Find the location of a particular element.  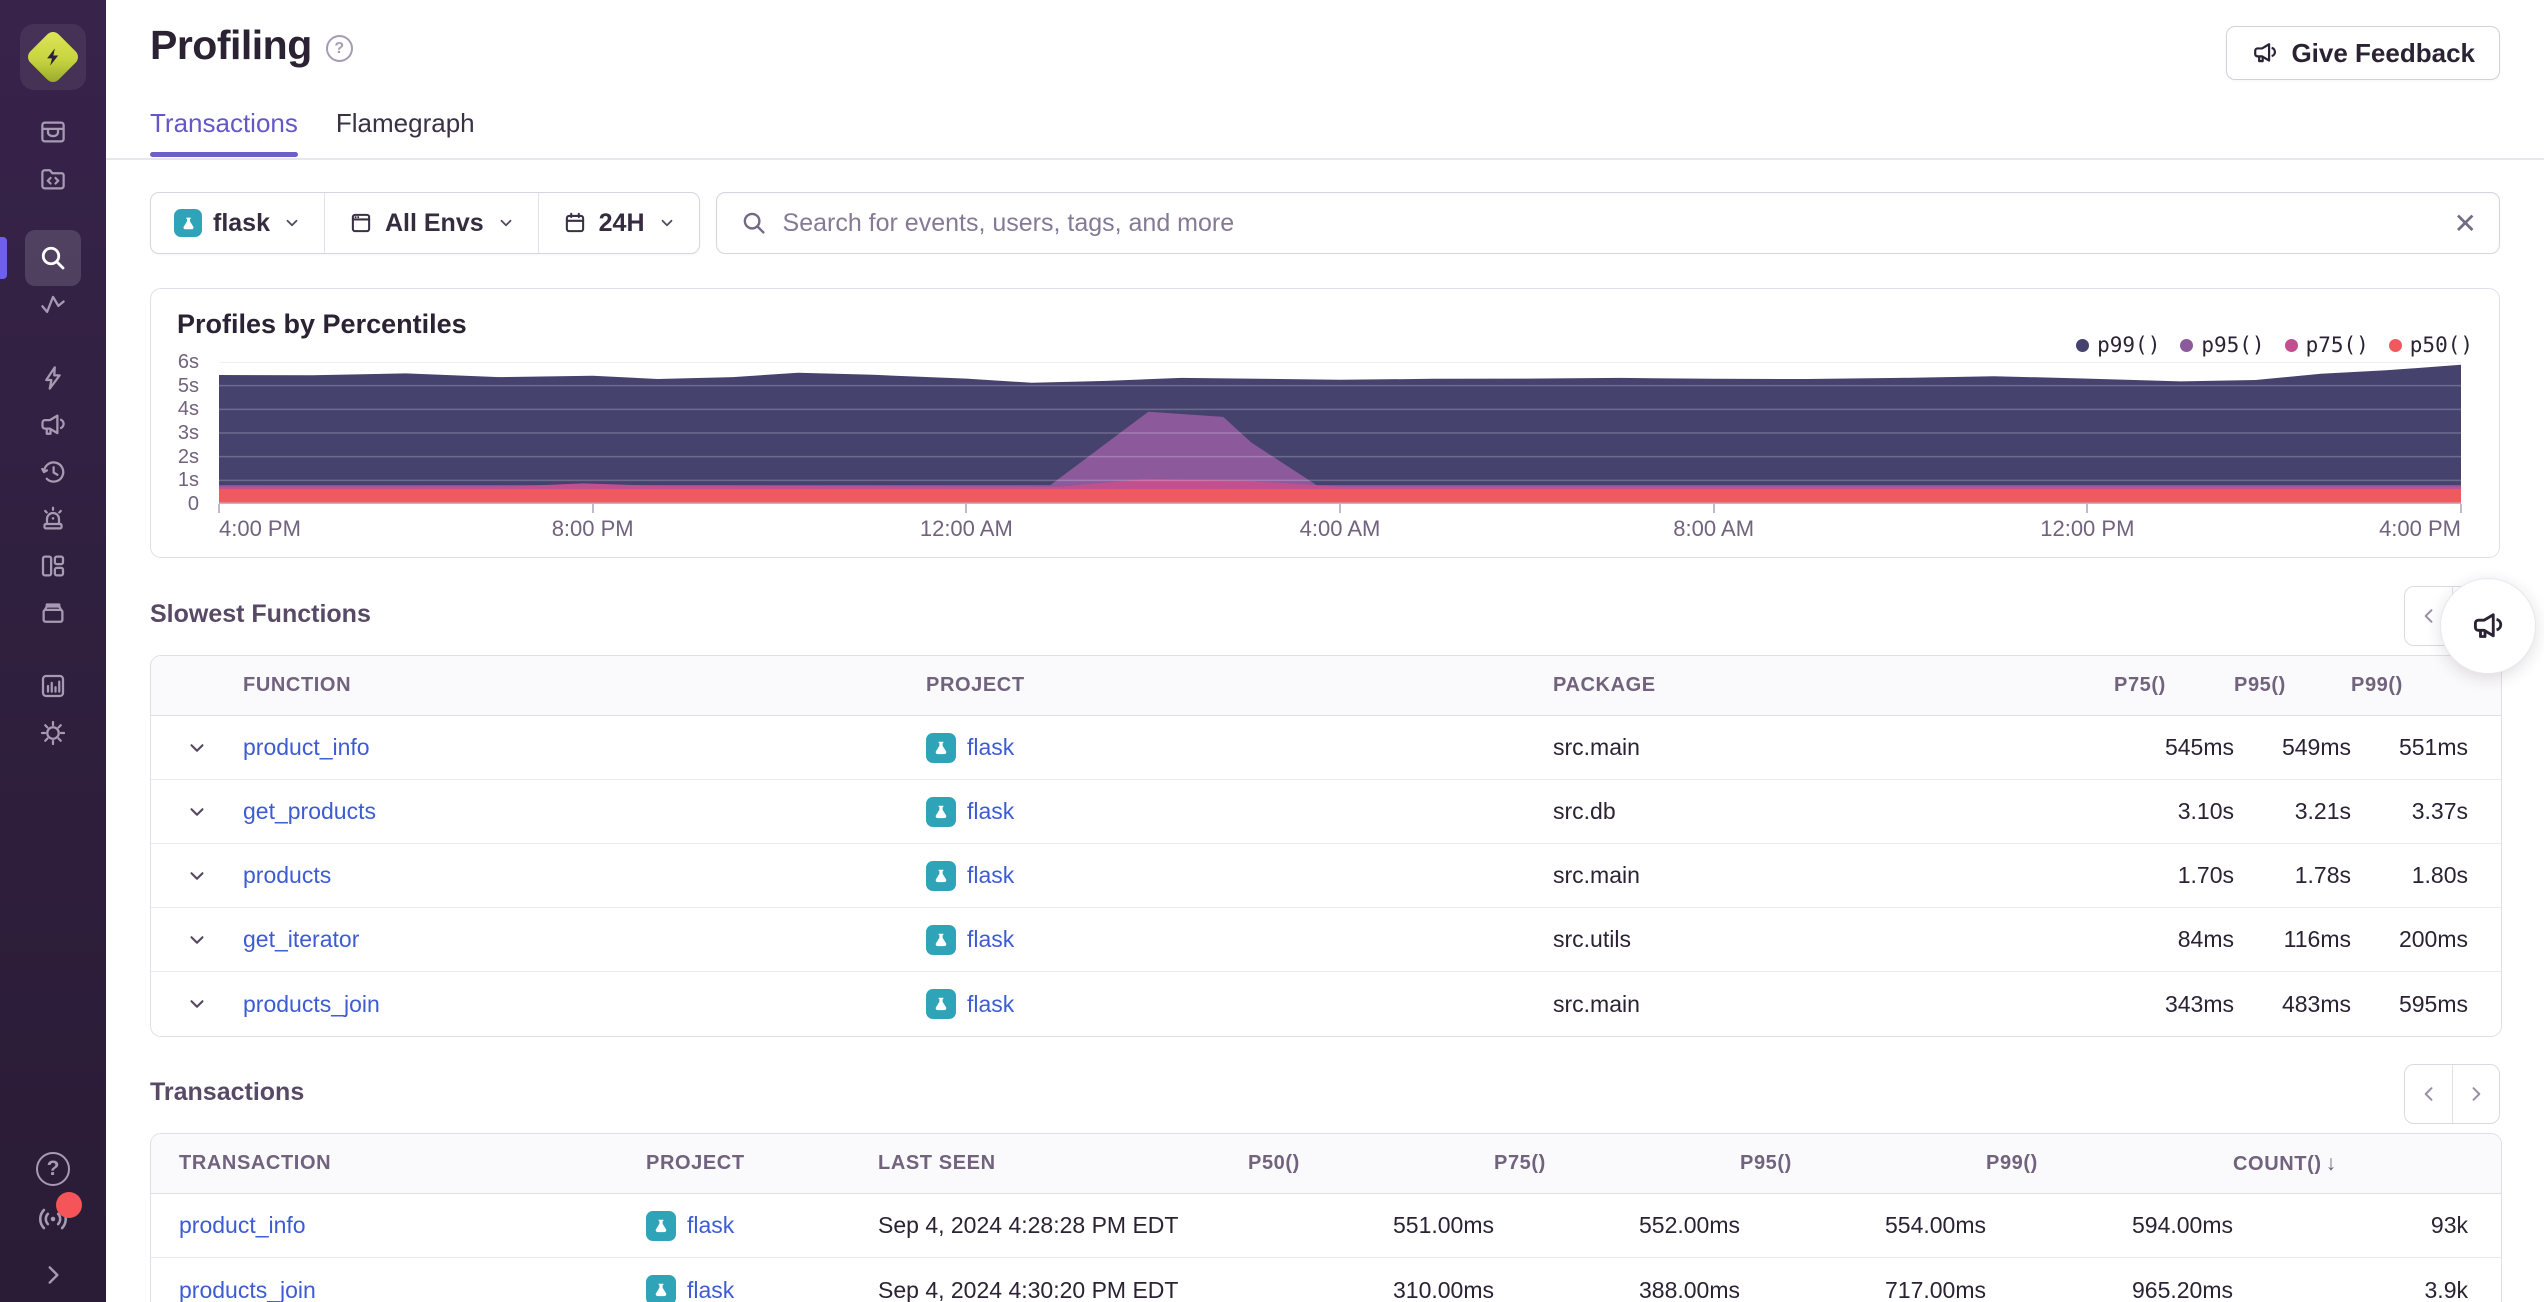

sidebar-item-dashboards is located at coordinates (53, 566).